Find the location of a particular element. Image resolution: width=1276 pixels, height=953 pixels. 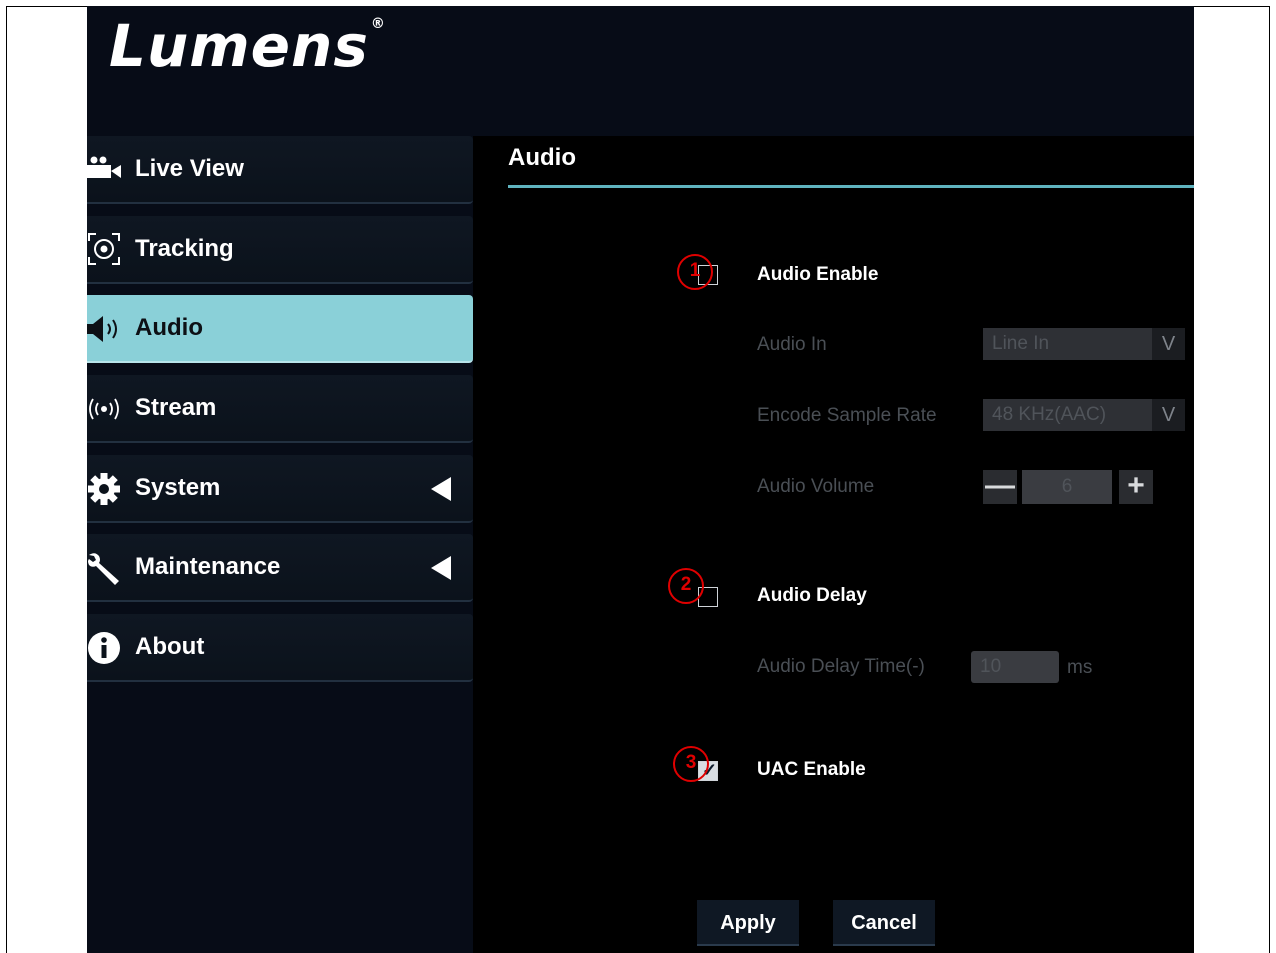

registered-mark: ® is located at coordinates (378, 23).